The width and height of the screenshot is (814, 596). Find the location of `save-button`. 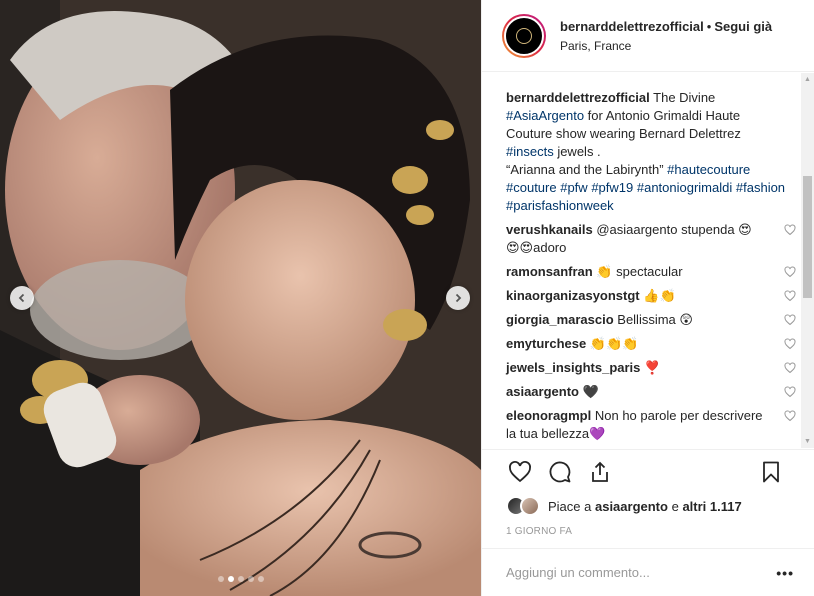

save-button is located at coordinates (771, 472).